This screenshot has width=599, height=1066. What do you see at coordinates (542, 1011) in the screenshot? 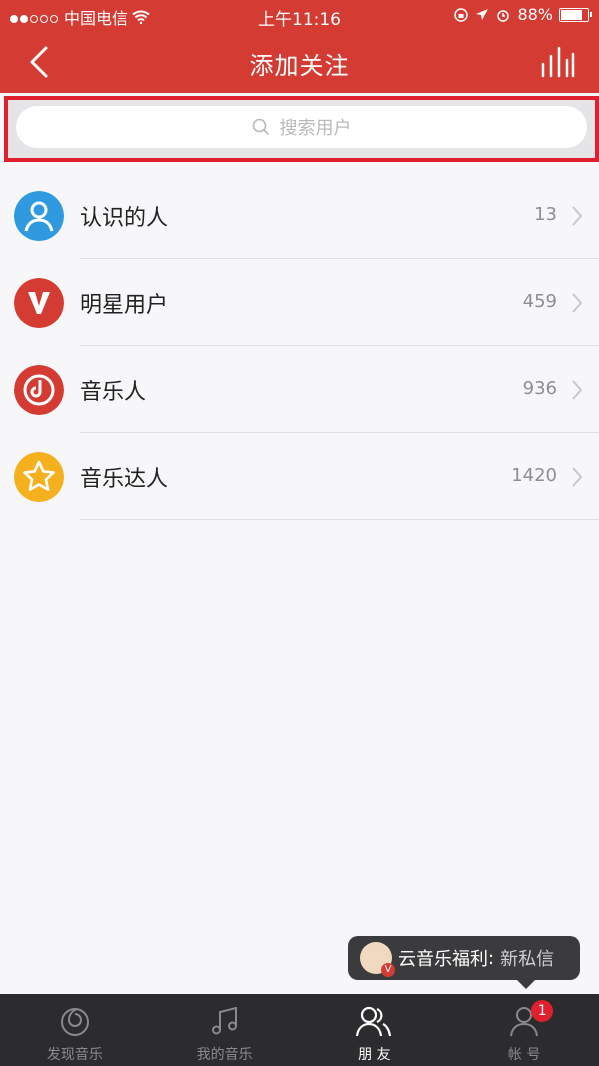
I see `notification-badge: 1` at bounding box center [542, 1011].